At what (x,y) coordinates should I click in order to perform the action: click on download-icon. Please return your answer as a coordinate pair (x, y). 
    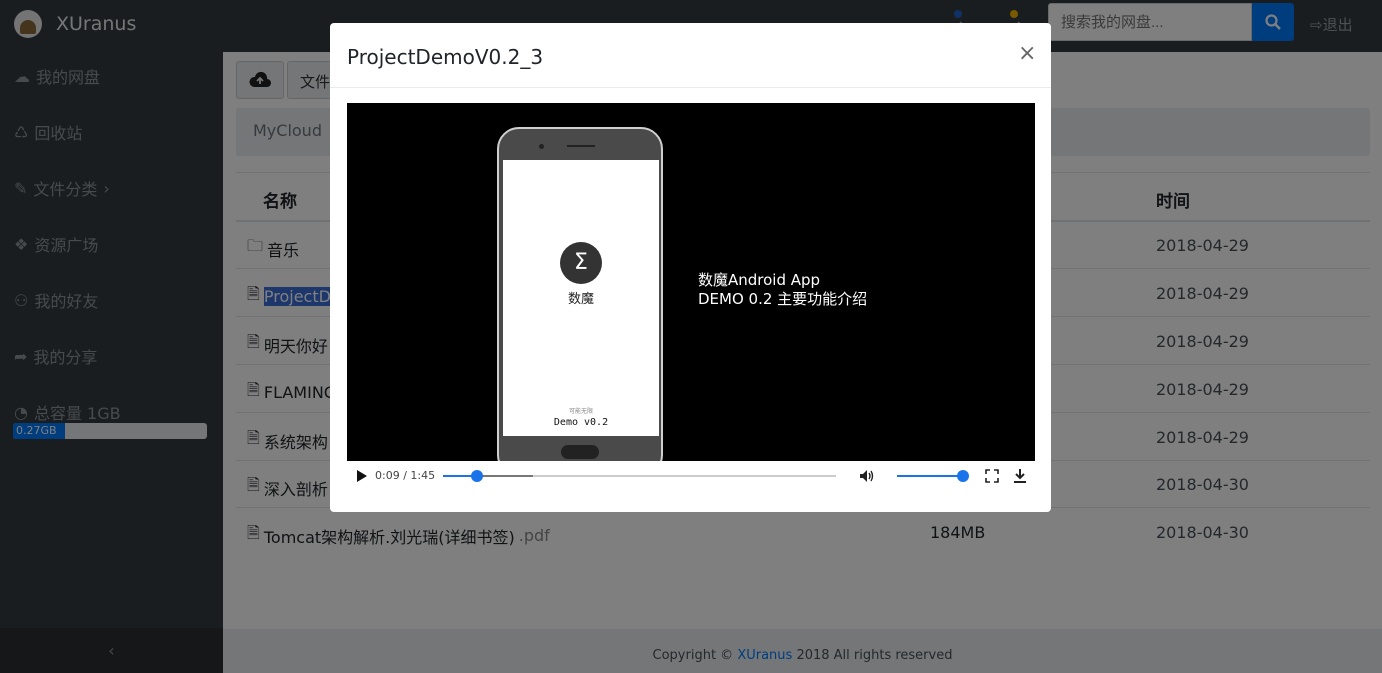
    Looking at the image, I should click on (1020, 476).